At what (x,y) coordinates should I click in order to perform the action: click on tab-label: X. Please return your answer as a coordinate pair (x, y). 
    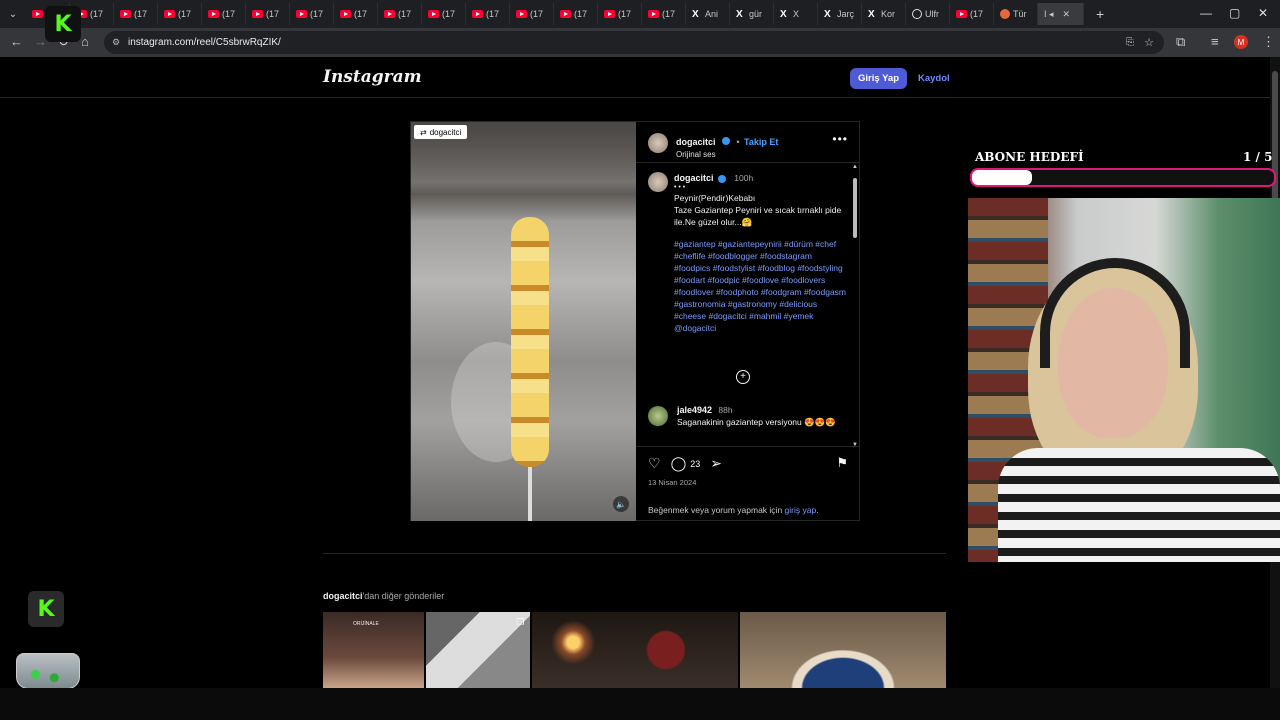
    Looking at the image, I should click on (796, 14).